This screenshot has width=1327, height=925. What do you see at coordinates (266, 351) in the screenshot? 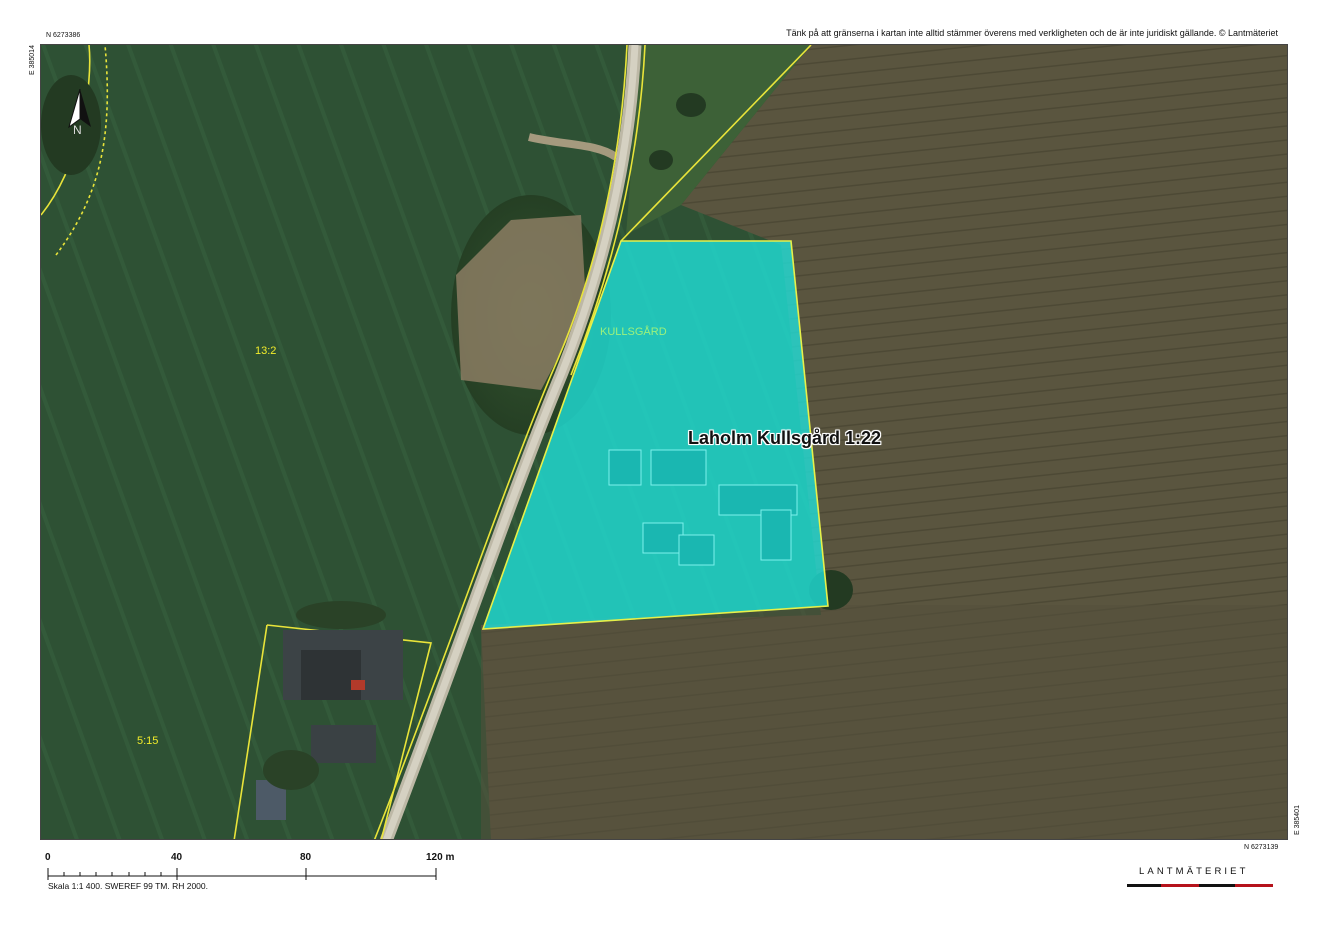
I see `lot-label-13-2: 13:2` at bounding box center [266, 351].